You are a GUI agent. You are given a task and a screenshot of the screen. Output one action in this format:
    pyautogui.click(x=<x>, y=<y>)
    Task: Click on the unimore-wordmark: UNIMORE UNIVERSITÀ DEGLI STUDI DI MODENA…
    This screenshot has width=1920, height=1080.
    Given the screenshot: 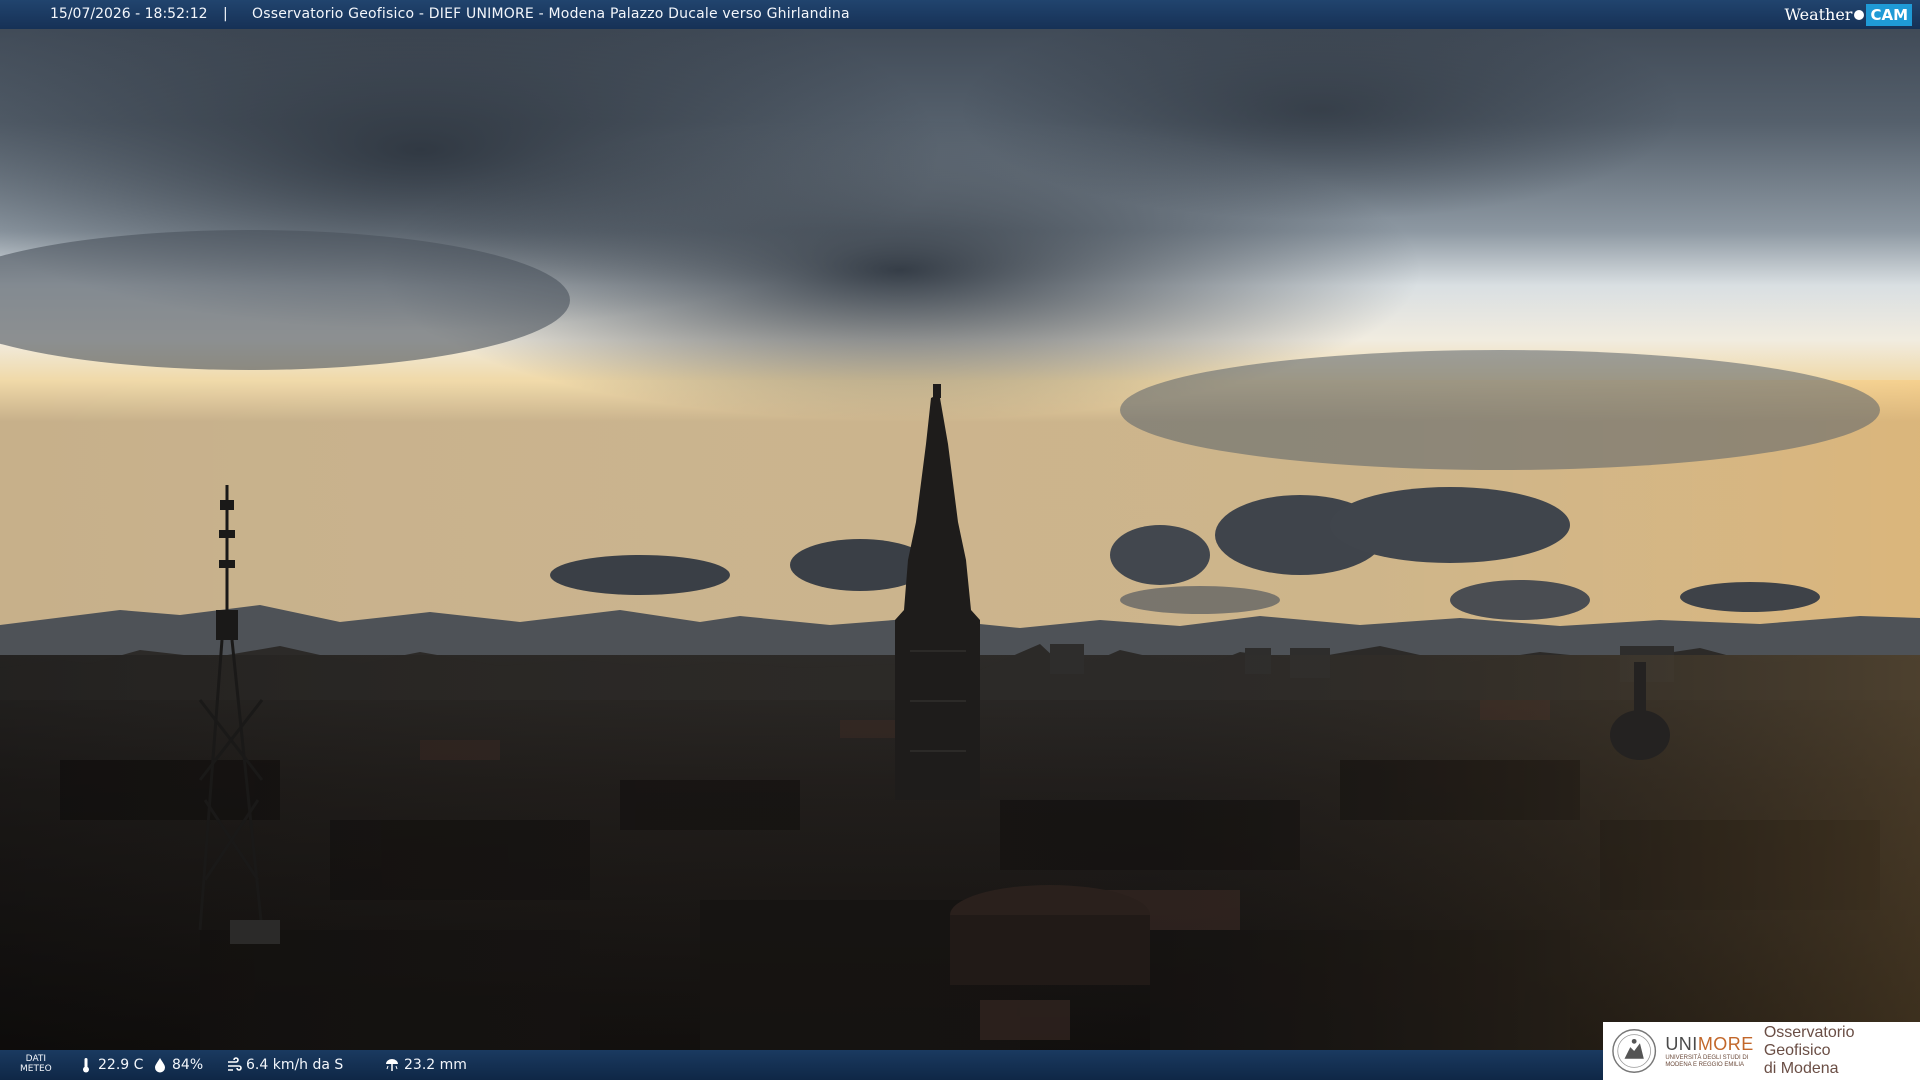 What is the action you would take?
    pyautogui.click(x=1709, y=1050)
    